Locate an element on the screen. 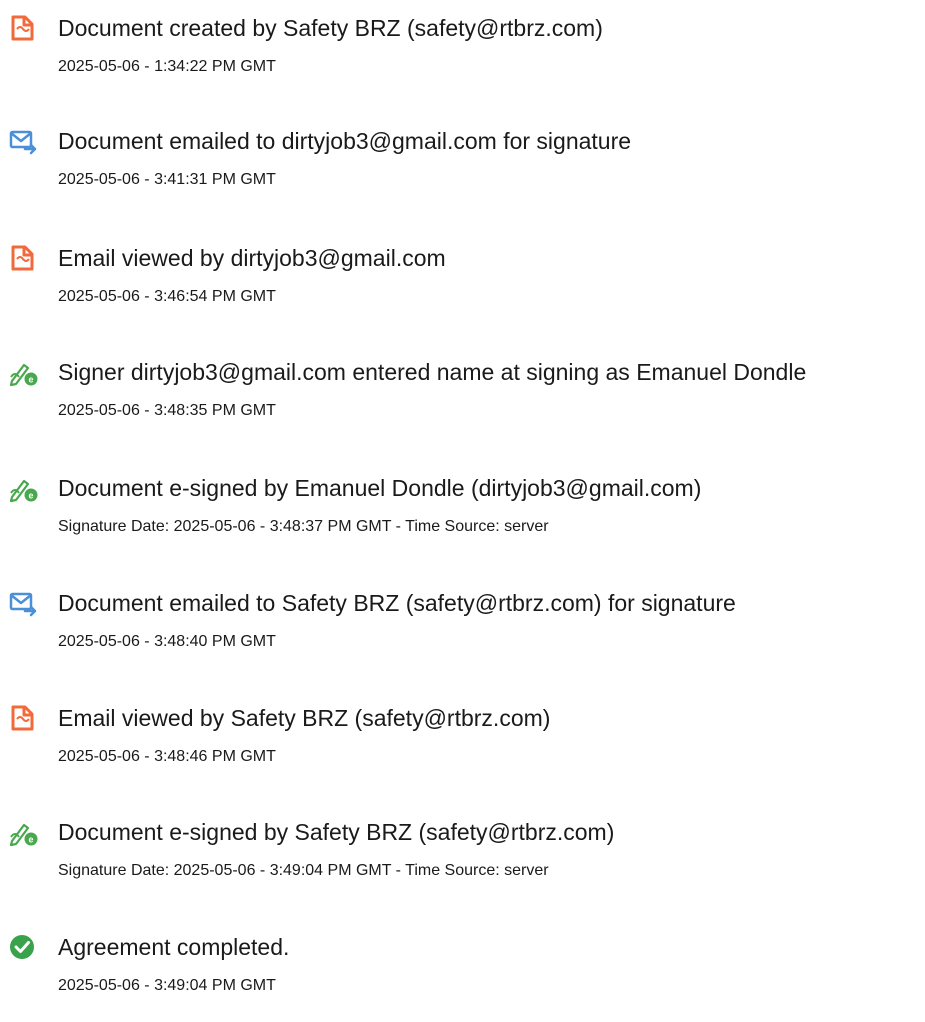 This screenshot has width=925, height=1022. event-timestamp: 2025-05-06 - 3:46:54 PM GMT is located at coordinates (167, 296).